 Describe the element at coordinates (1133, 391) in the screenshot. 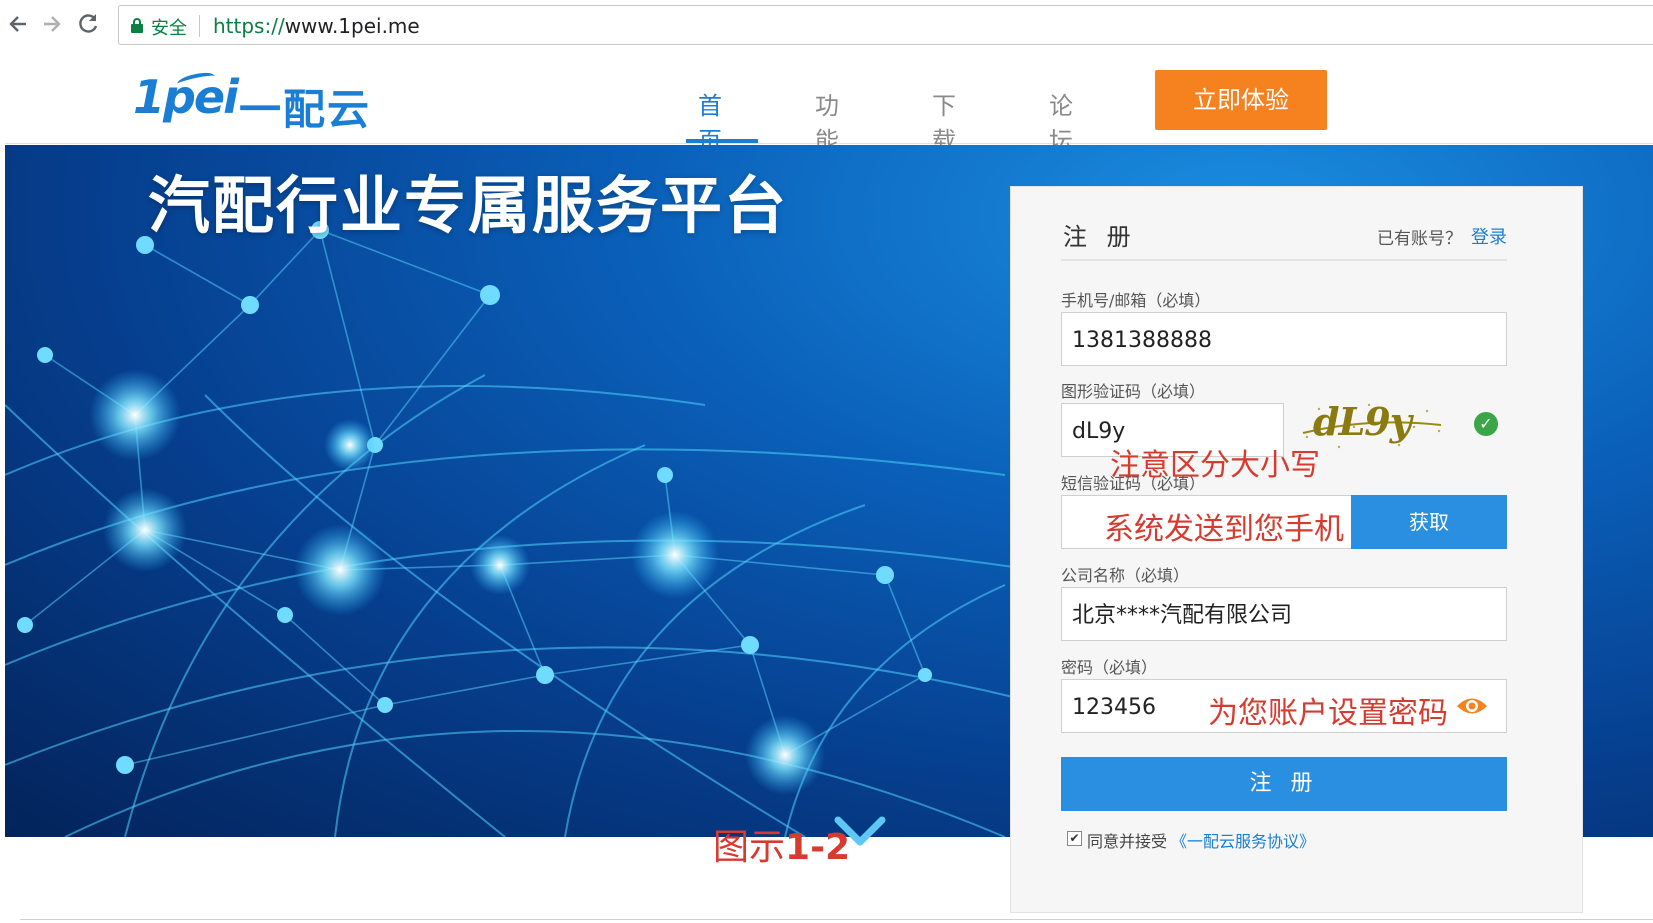

I see `captcha-label: 图形验证码（必填）` at that location.